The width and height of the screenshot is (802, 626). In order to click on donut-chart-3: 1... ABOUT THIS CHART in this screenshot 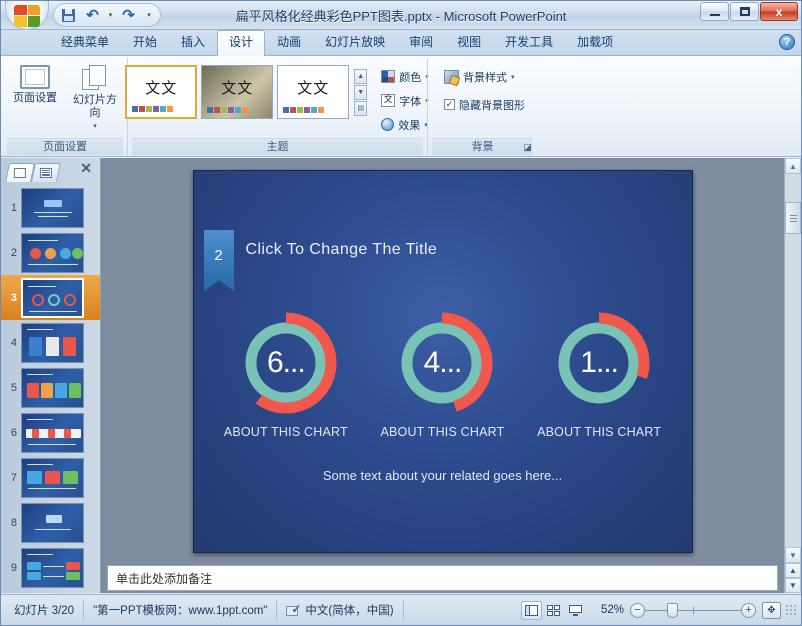, I will do `click(599, 375)`.